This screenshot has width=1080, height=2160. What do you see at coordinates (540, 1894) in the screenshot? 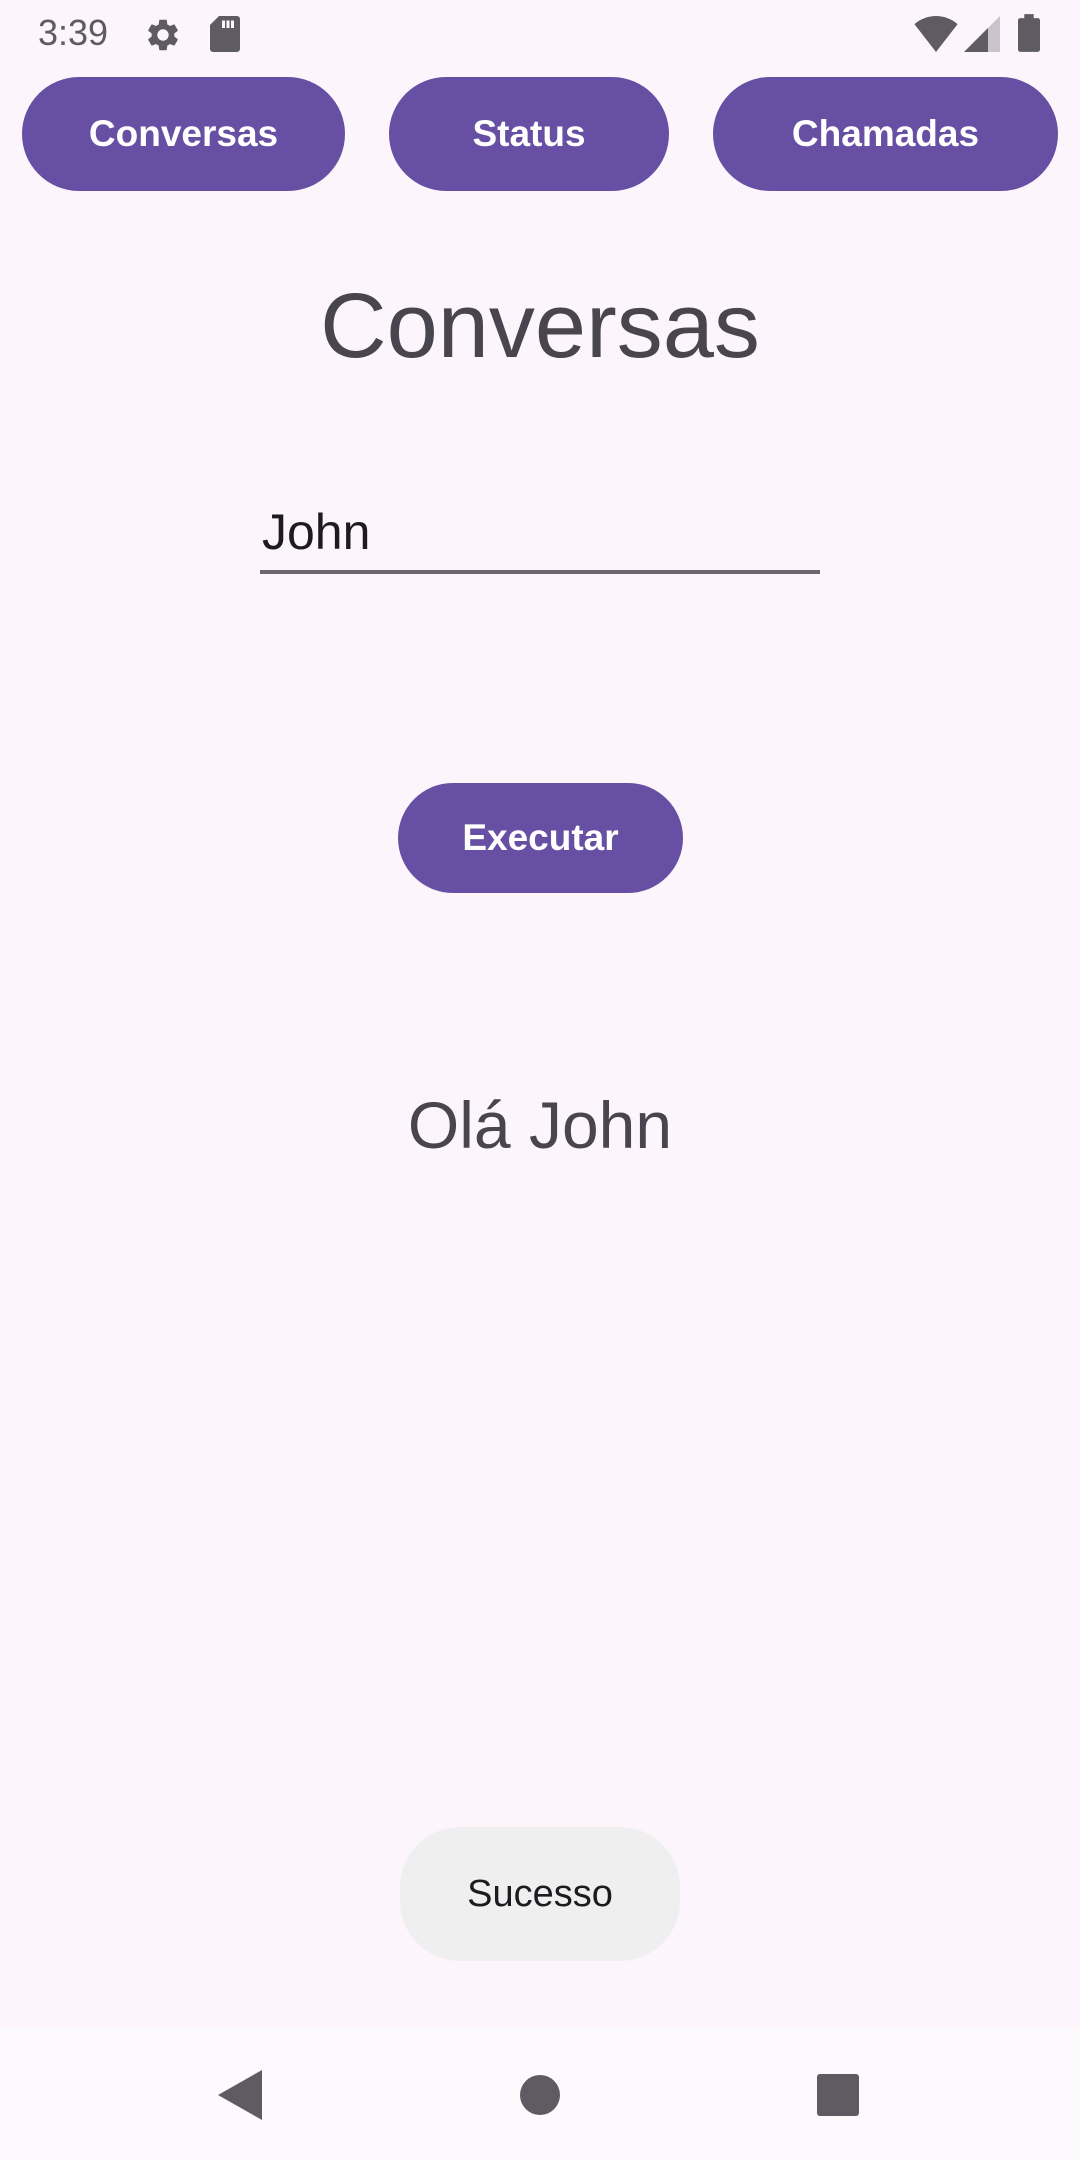
I see `toast-message: Sucesso` at bounding box center [540, 1894].